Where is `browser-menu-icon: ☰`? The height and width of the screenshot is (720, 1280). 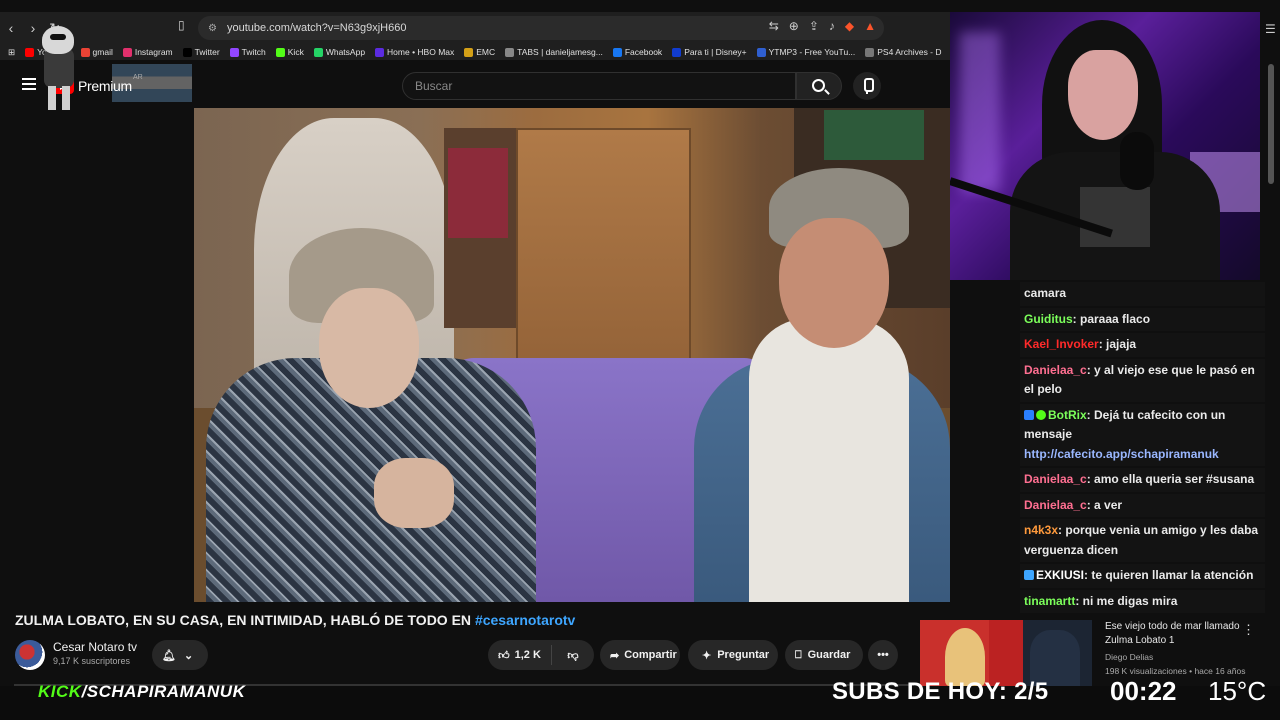
browser-menu-icon: ☰ is located at coordinates (1270, 29).